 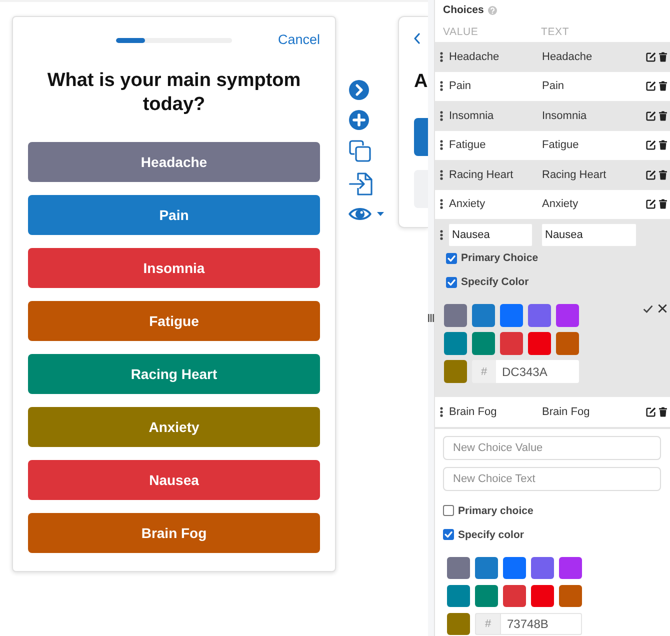 What do you see at coordinates (360, 151) in the screenshot?
I see `copy-icon` at bounding box center [360, 151].